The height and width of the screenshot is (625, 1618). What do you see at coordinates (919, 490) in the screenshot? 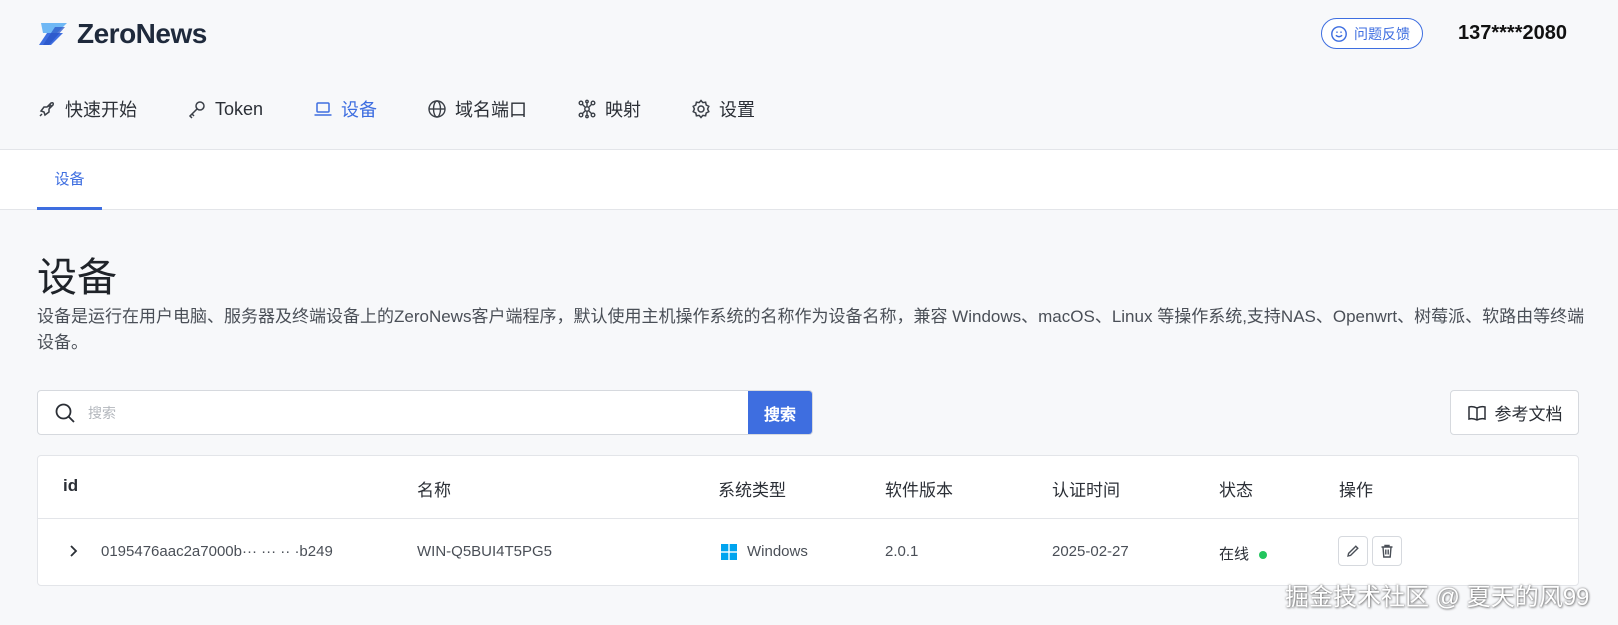
I see `column-header-version: 软件版本` at bounding box center [919, 490].